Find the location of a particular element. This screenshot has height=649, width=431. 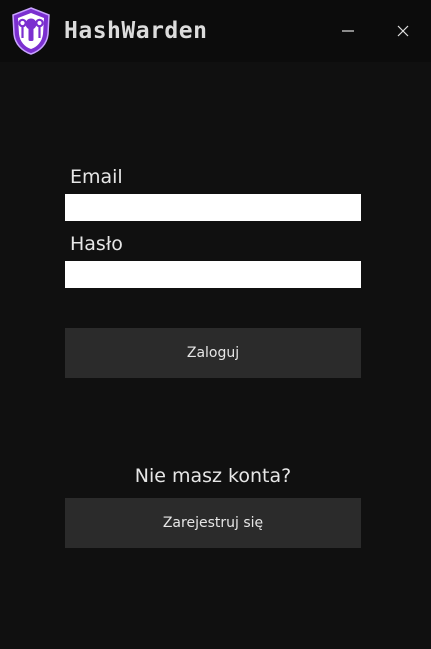

email-label: Email is located at coordinates (96, 177).